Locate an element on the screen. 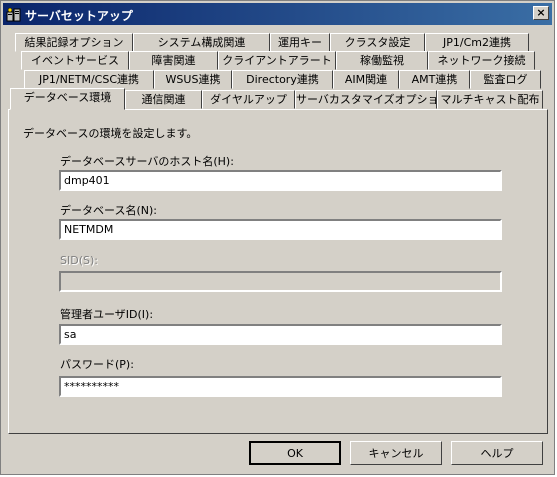 Image resolution: width=557 pixels, height=477 pixels. tab-client-alert: クライアントアラート is located at coordinates (277, 60).